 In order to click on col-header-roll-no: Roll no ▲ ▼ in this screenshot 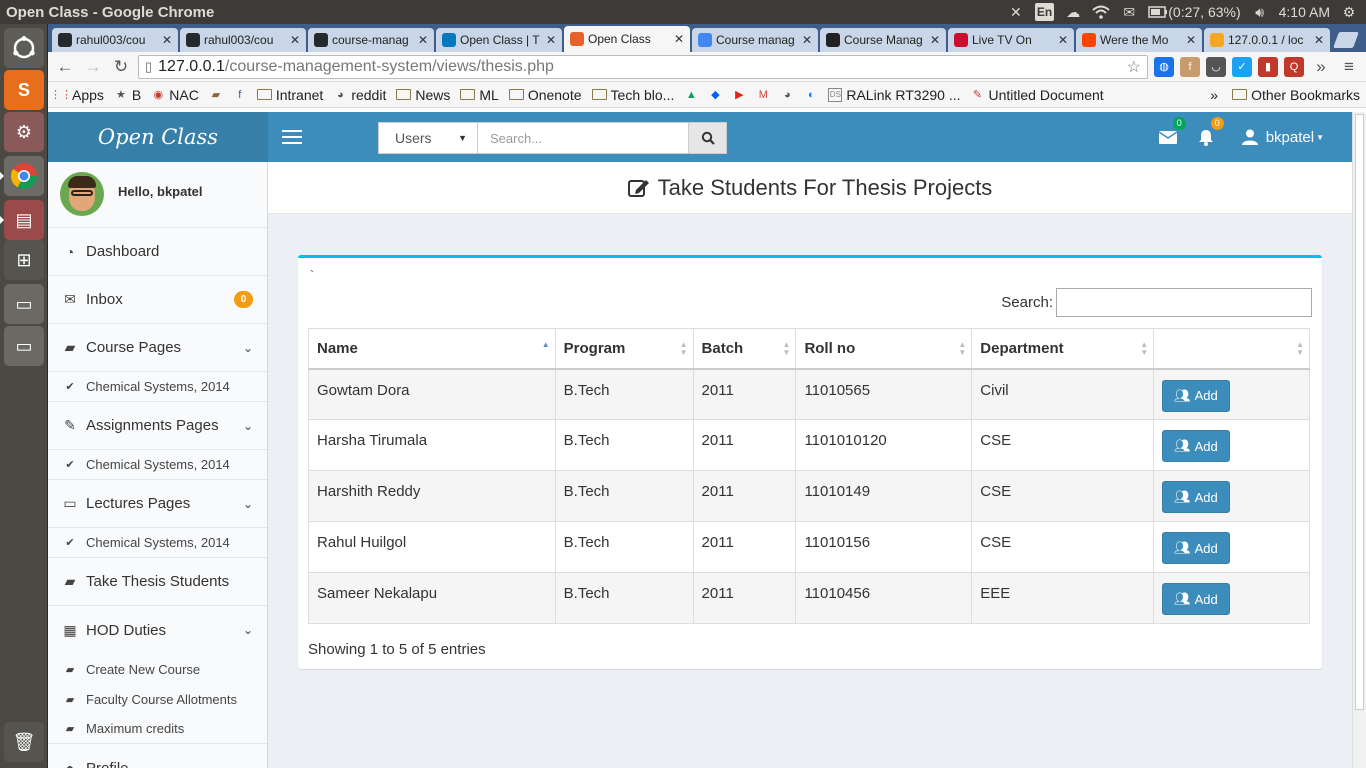, I will do `click(884, 349)`.